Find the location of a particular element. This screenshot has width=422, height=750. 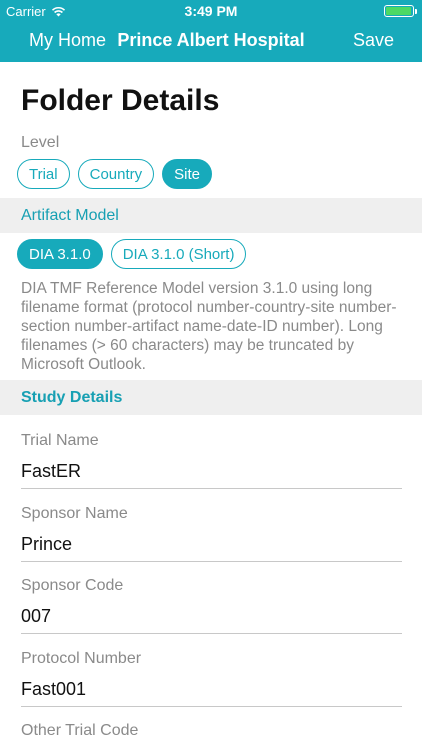

status-bar: Carrier 3:49 PM is located at coordinates (211, 11).